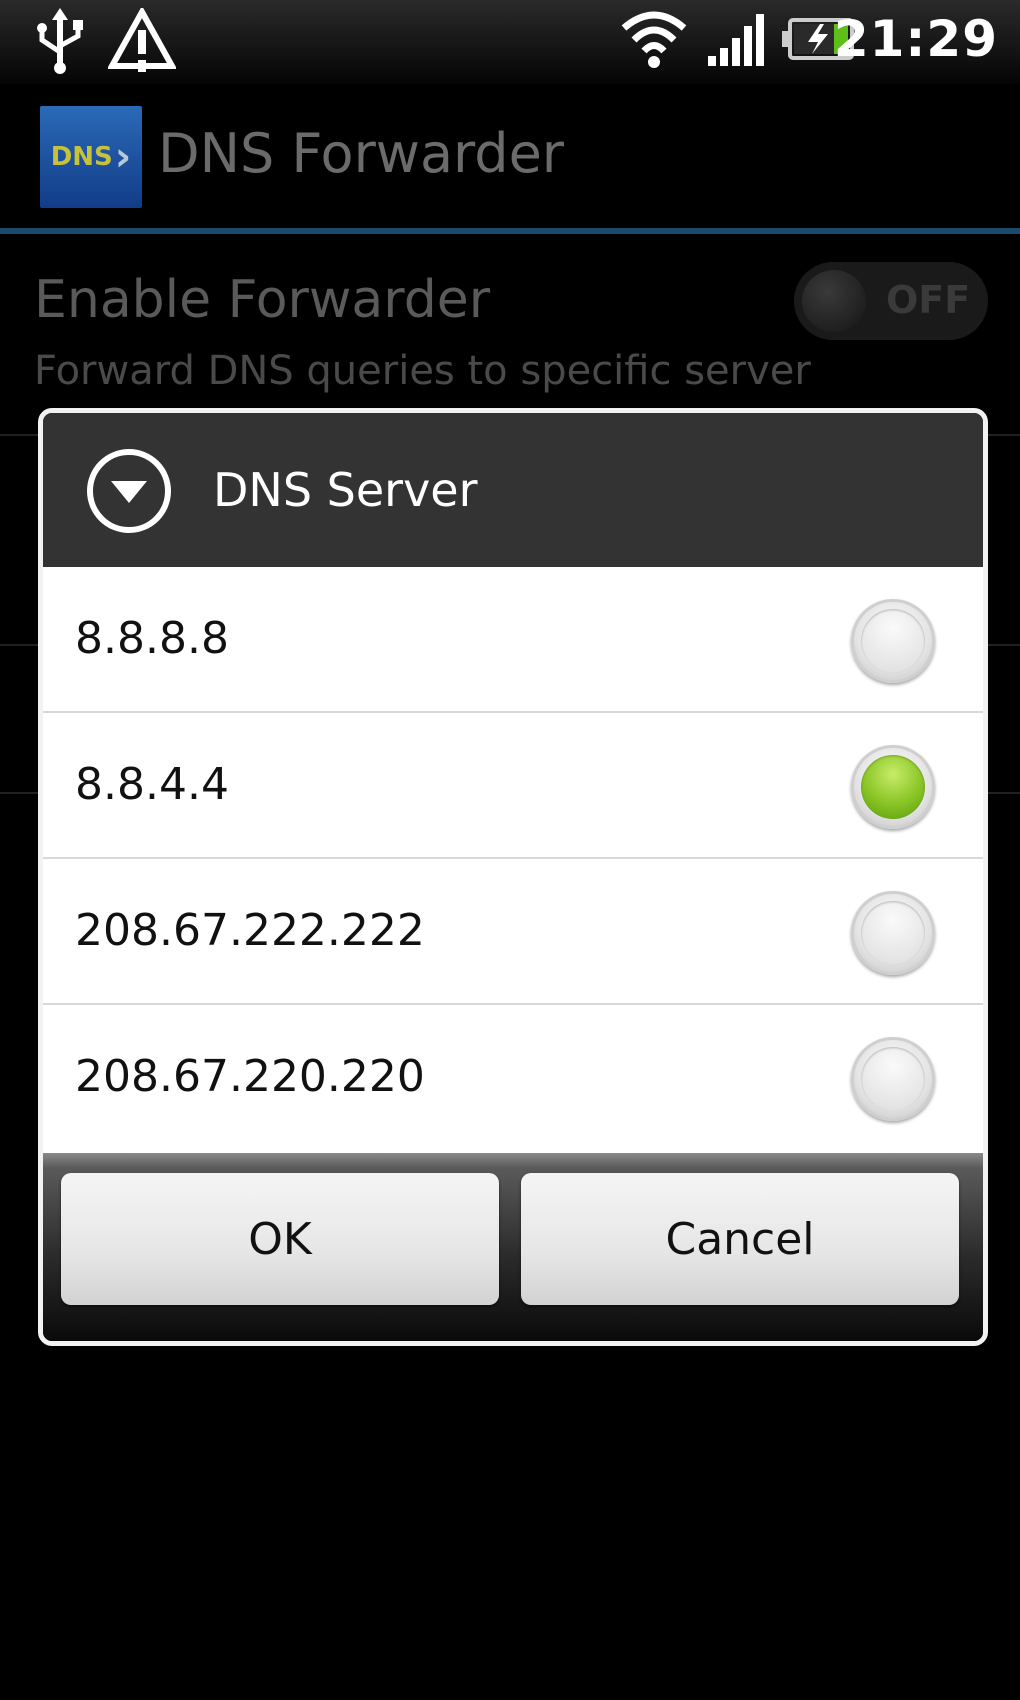 Image resolution: width=1020 pixels, height=1700 pixels. What do you see at coordinates (345, 490) in the screenshot?
I see `dialog-title: DNS Server` at bounding box center [345, 490].